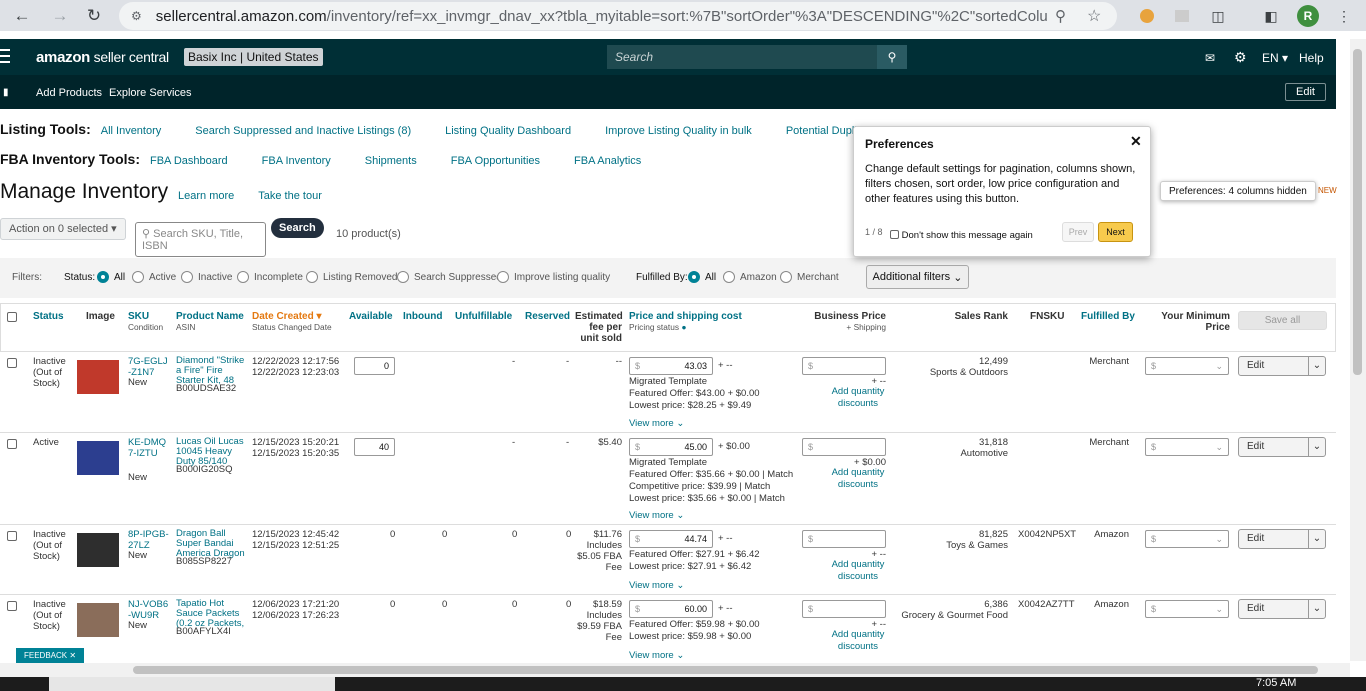  I want to click on select-all-checkbox, so click(12, 317).